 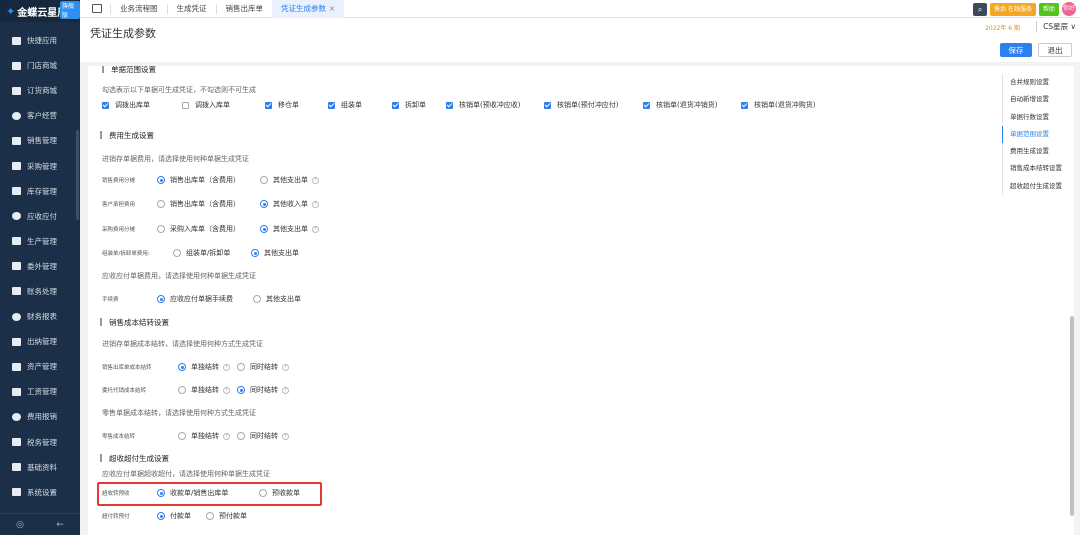 What do you see at coordinates (40, 291) in the screenshot?
I see `sidebar-item: 账务处理` at bounding box center [40, 291].